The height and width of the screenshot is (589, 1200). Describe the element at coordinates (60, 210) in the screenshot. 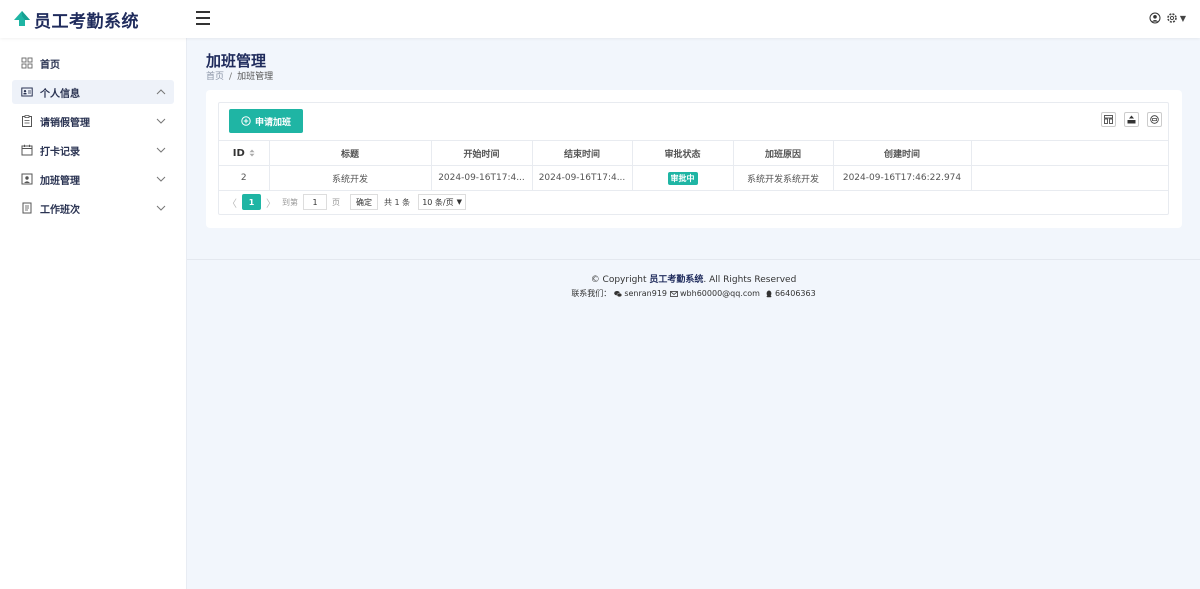

I see `sidebar-item-label: 工作班次` at that location.